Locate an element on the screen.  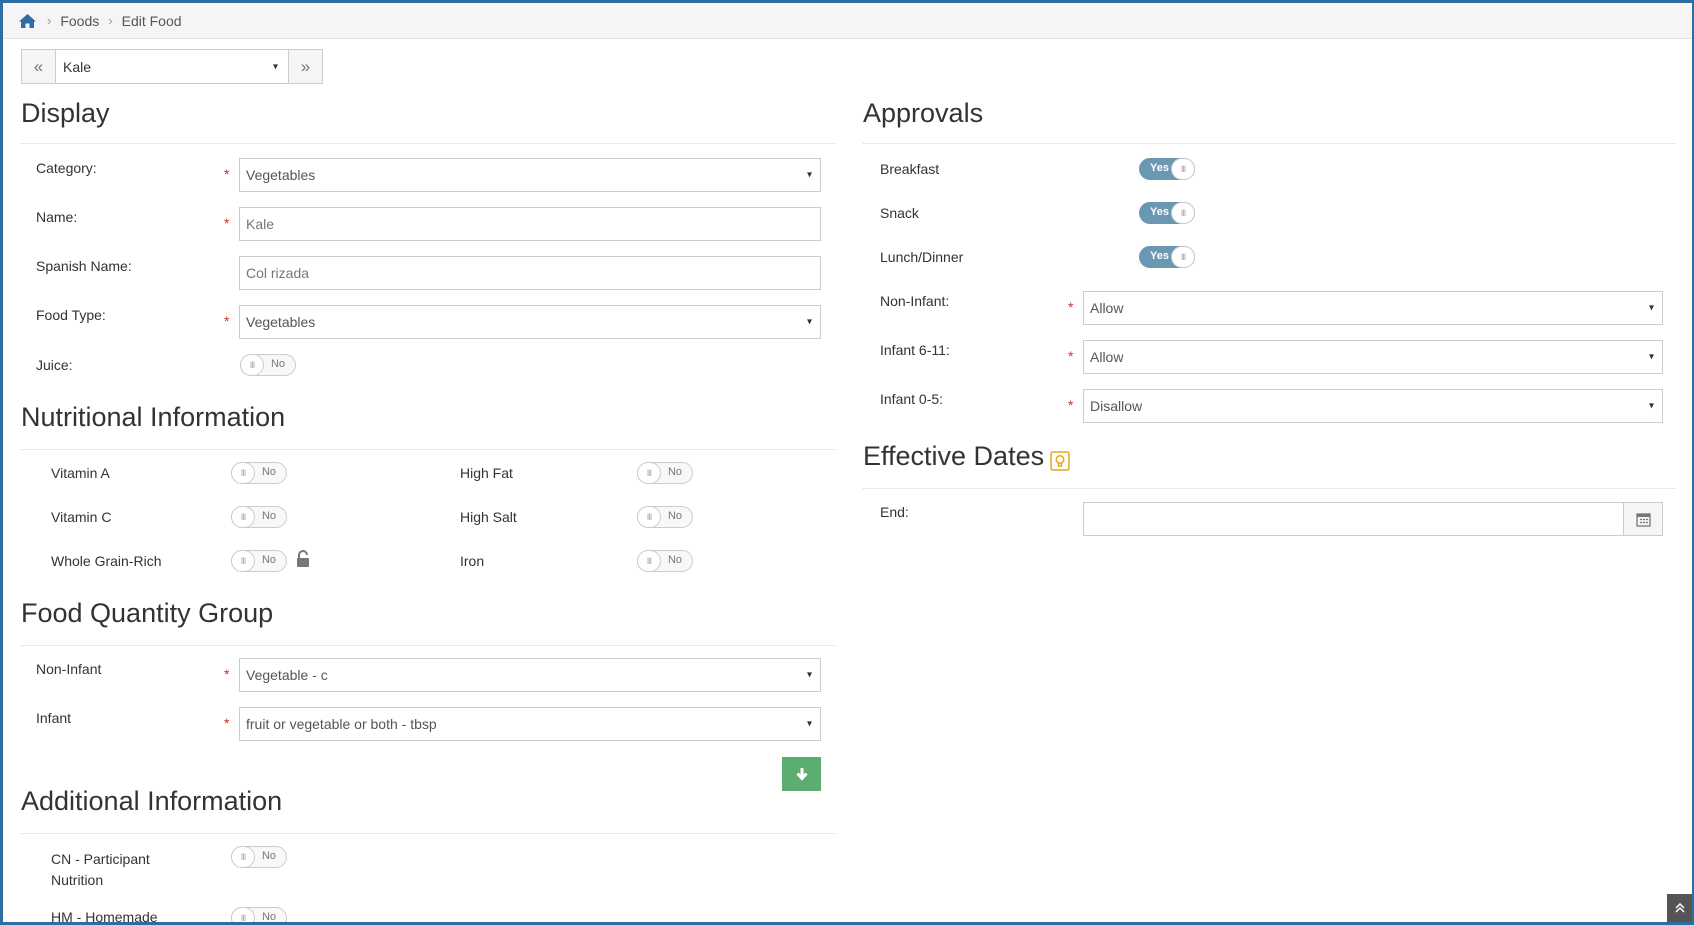
quantity-infant-value: fruit or vegetable or both - tbsp is located at coordinates (341, 724).